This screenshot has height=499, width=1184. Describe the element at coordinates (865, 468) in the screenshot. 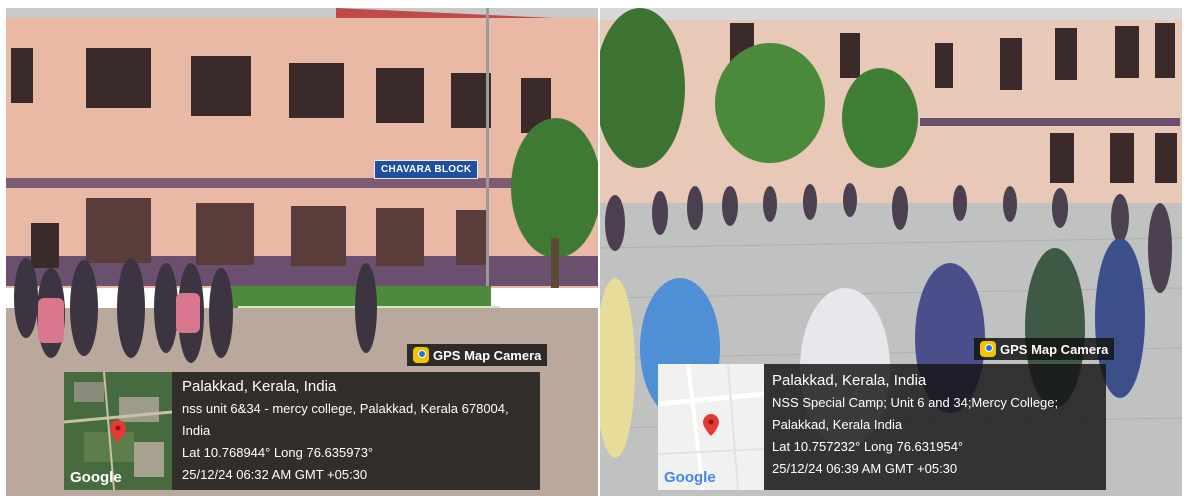

I see `timestamp: 25/12/24 06:39 AM GMT +05:30` at that location.